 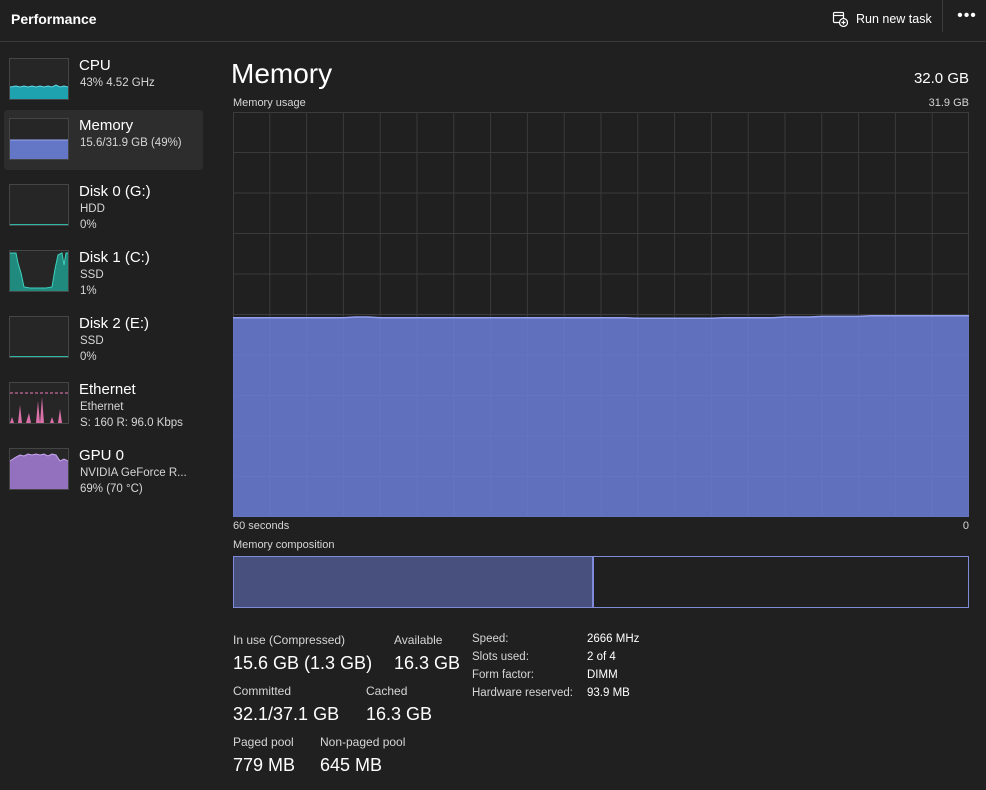 What do you see at coordinates (262, 691) in the screenshot?
I see `committed-label: Committed` at bounding box center [262, 691].